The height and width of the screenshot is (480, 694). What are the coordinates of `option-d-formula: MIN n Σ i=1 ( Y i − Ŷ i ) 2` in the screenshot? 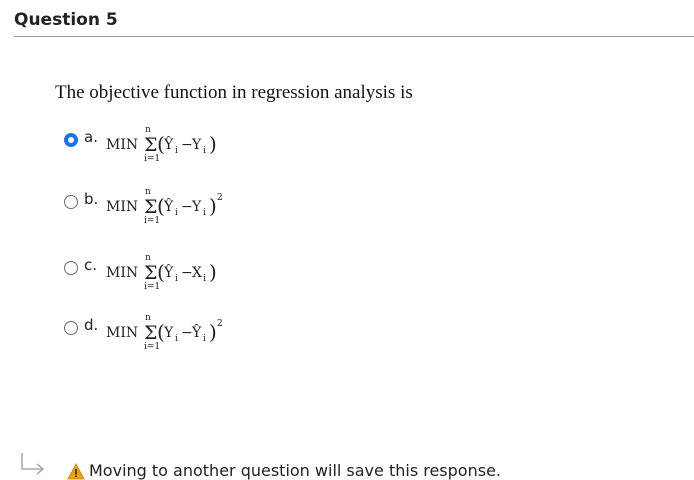 It's located at (164, 332).